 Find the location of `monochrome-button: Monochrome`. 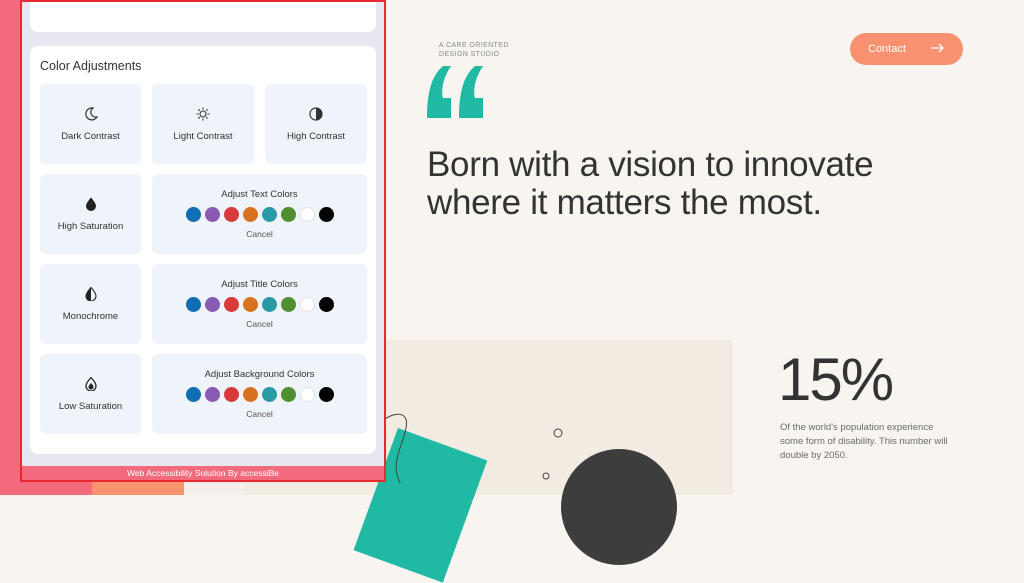

monochrome-button: Monochrome is located at coordinates (90, 304).